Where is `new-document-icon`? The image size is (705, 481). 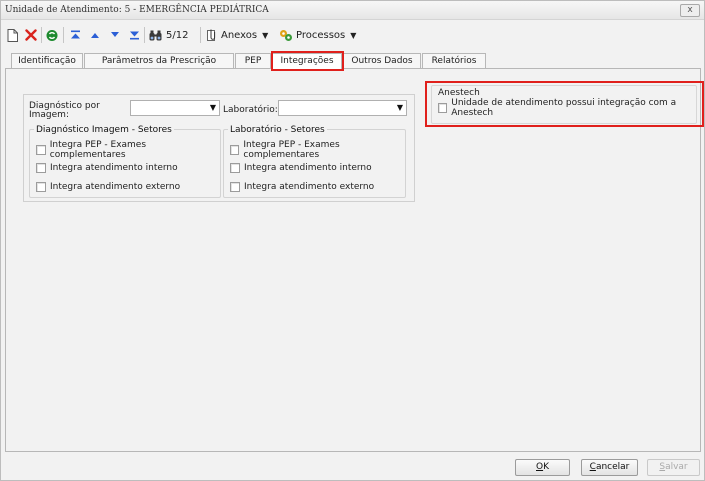
new-document-icon is located at coordinates (12, 35).